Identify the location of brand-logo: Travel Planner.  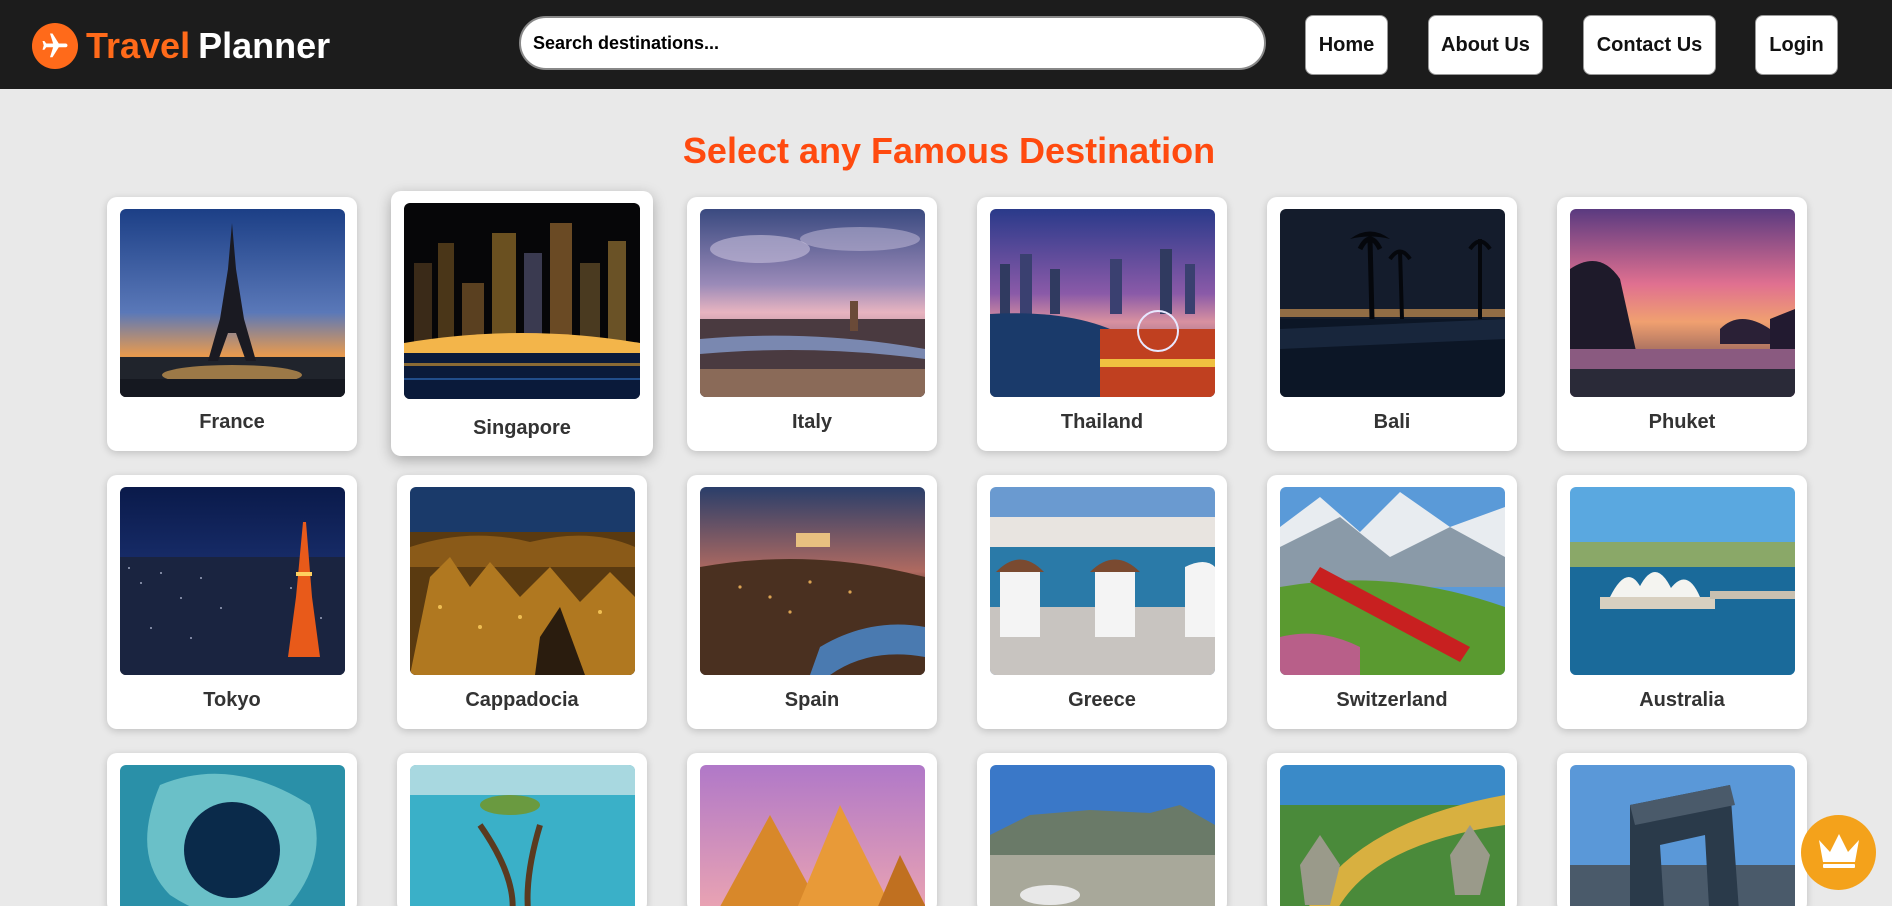
(181, 46).